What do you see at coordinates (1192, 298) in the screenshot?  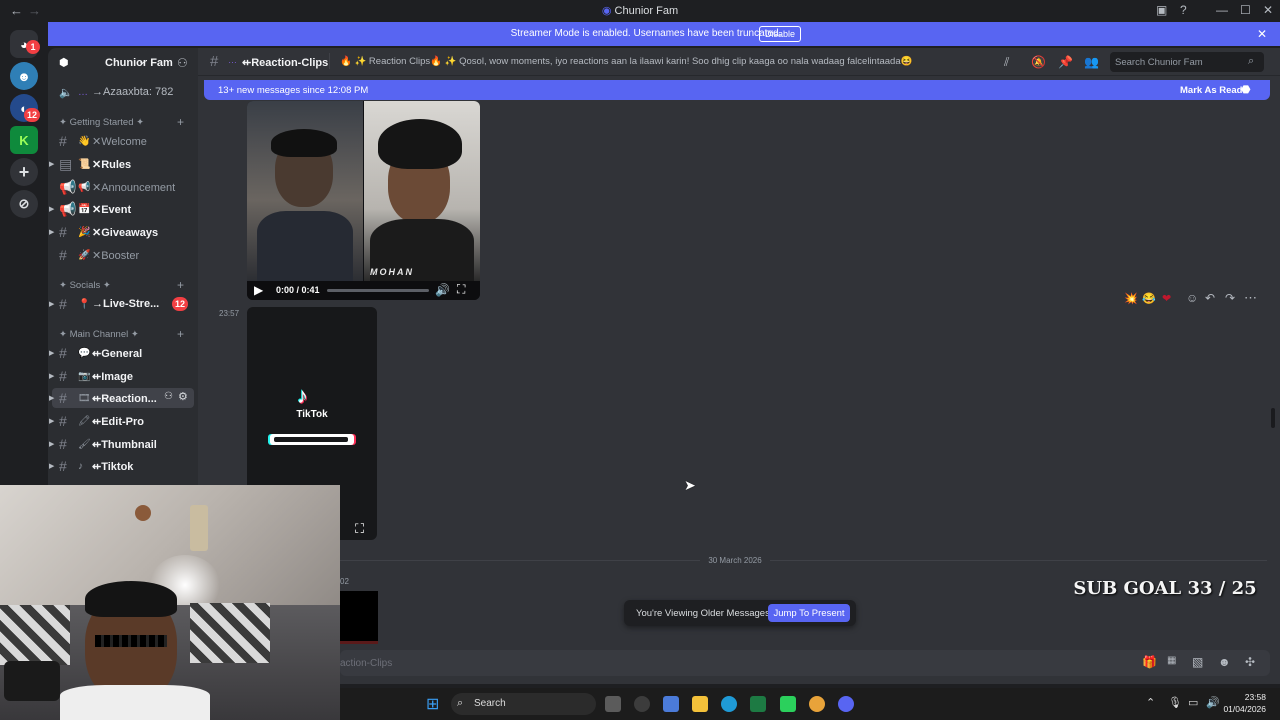 I see `add-reaction-icon: ☺` at bounding box center [1192, 298].